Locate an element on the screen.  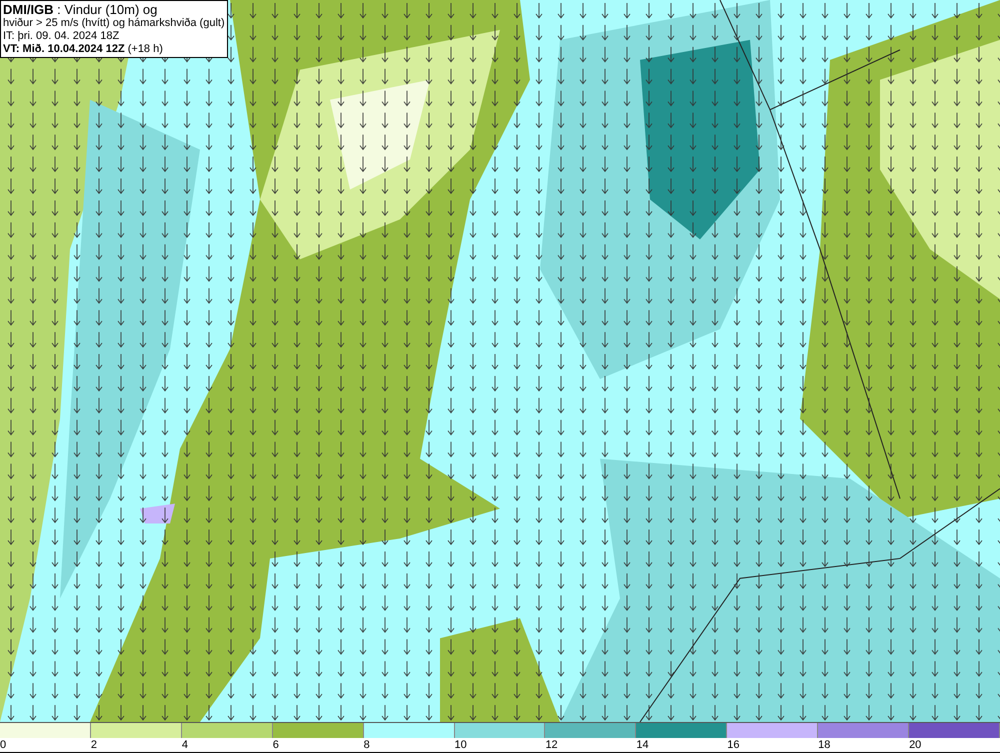
legend-tick-label: 18 is located at coordinates (824, 745).